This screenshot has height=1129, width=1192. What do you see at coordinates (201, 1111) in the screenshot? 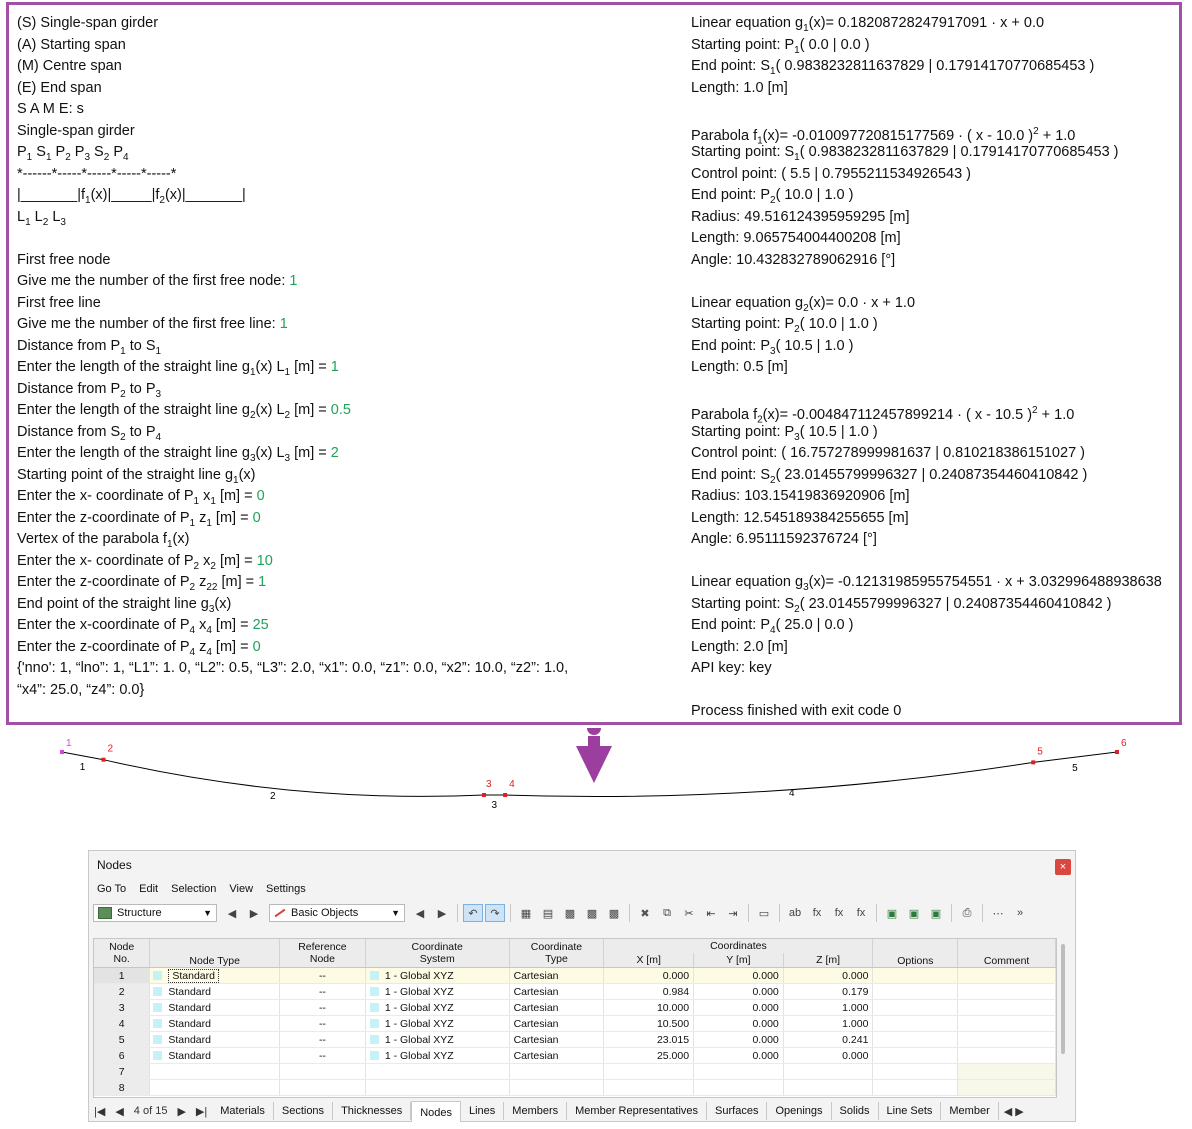
I see `last-page-icon: ▶|` at bounding box center [201, 1111].